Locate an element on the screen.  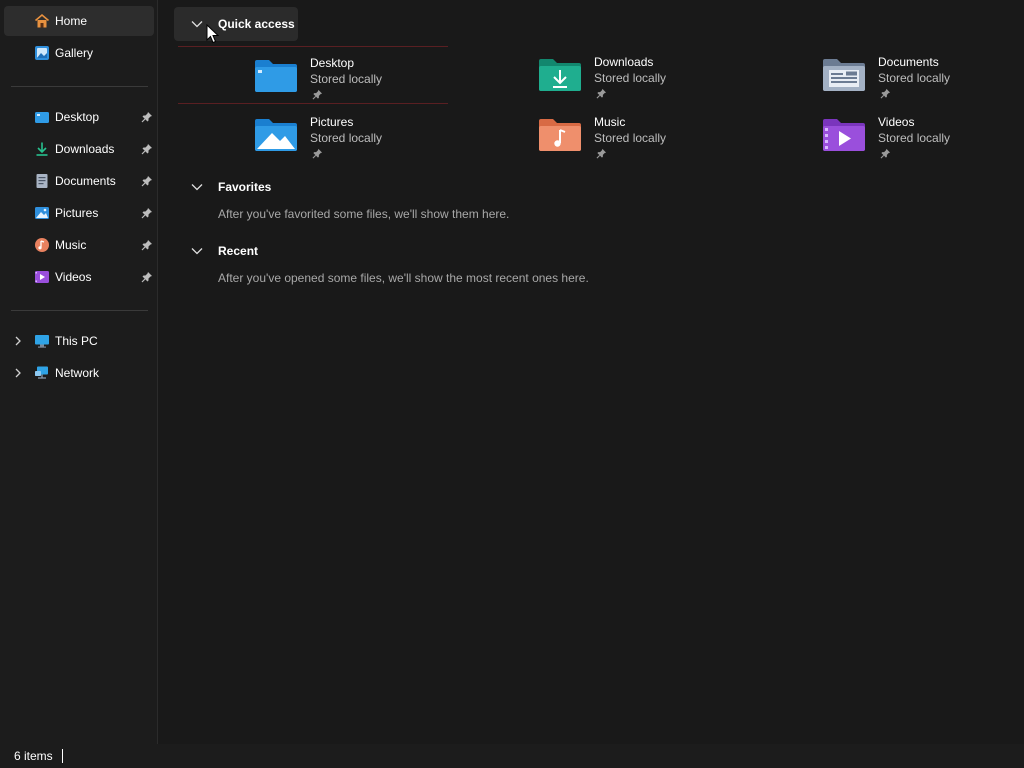
sidebar-item-downloads: Downloads is located at coordinates (79, 149).